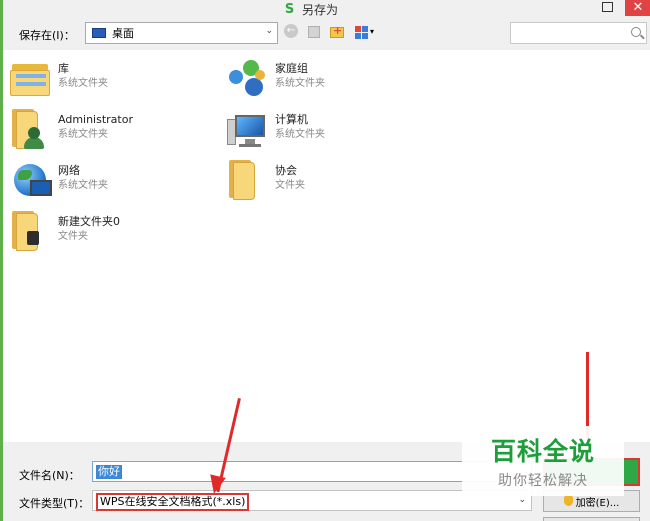 This screenshot has height=521, width=650. Describe the element at coordinates (578, 33) in the screenshot. I see `search-input` at that location.